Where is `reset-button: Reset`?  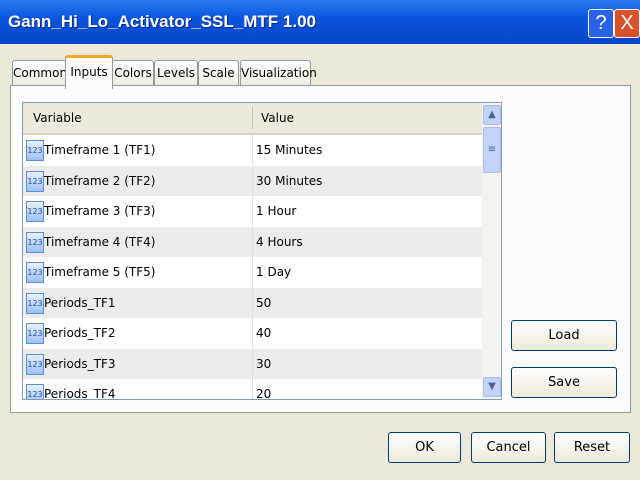 reset-button: Reset is located at coordinates (592, 447).